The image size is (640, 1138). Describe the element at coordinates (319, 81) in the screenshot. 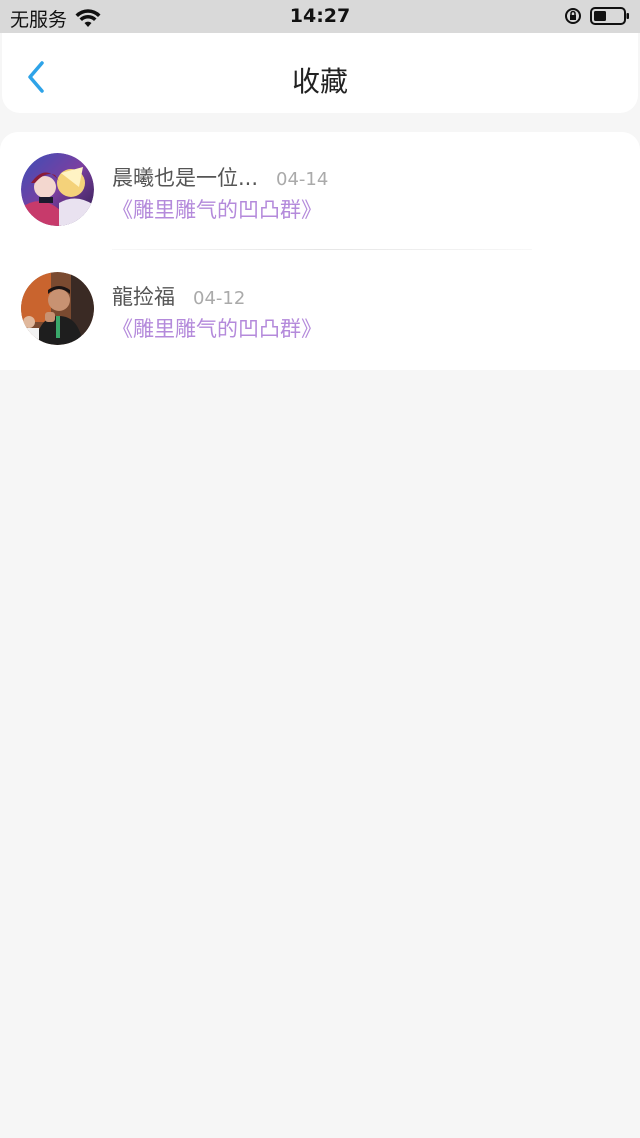

I see `page-title: 收藏` at that location.